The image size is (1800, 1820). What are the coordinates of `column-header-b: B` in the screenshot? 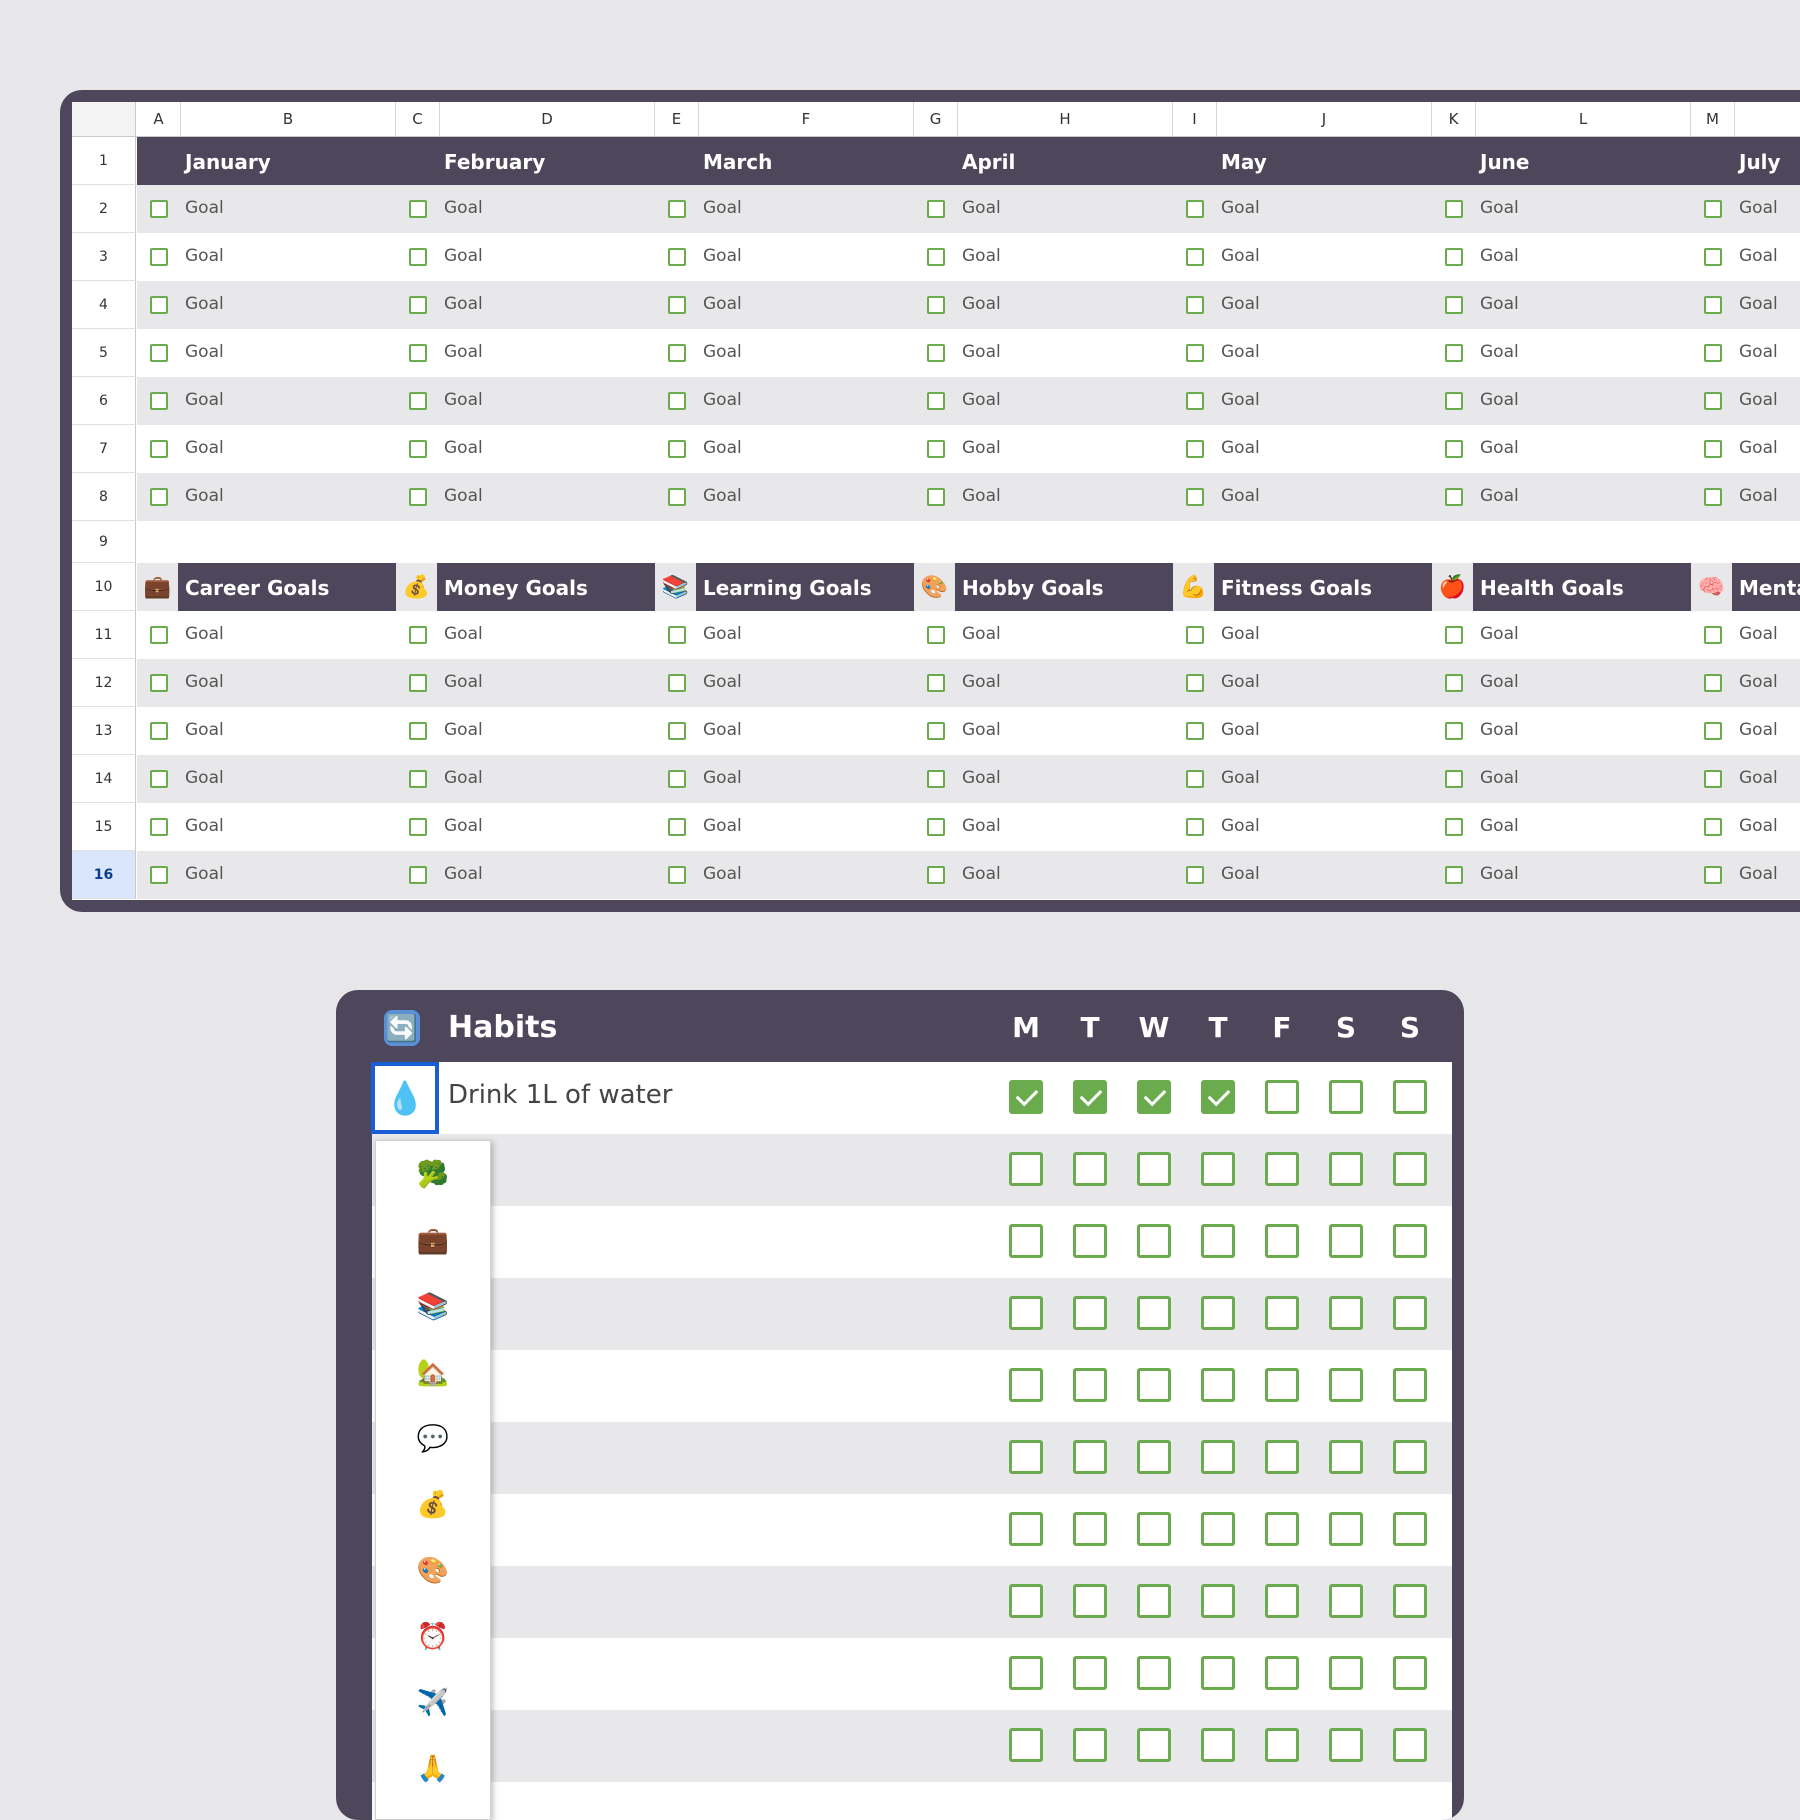 It's located at (288, 119).